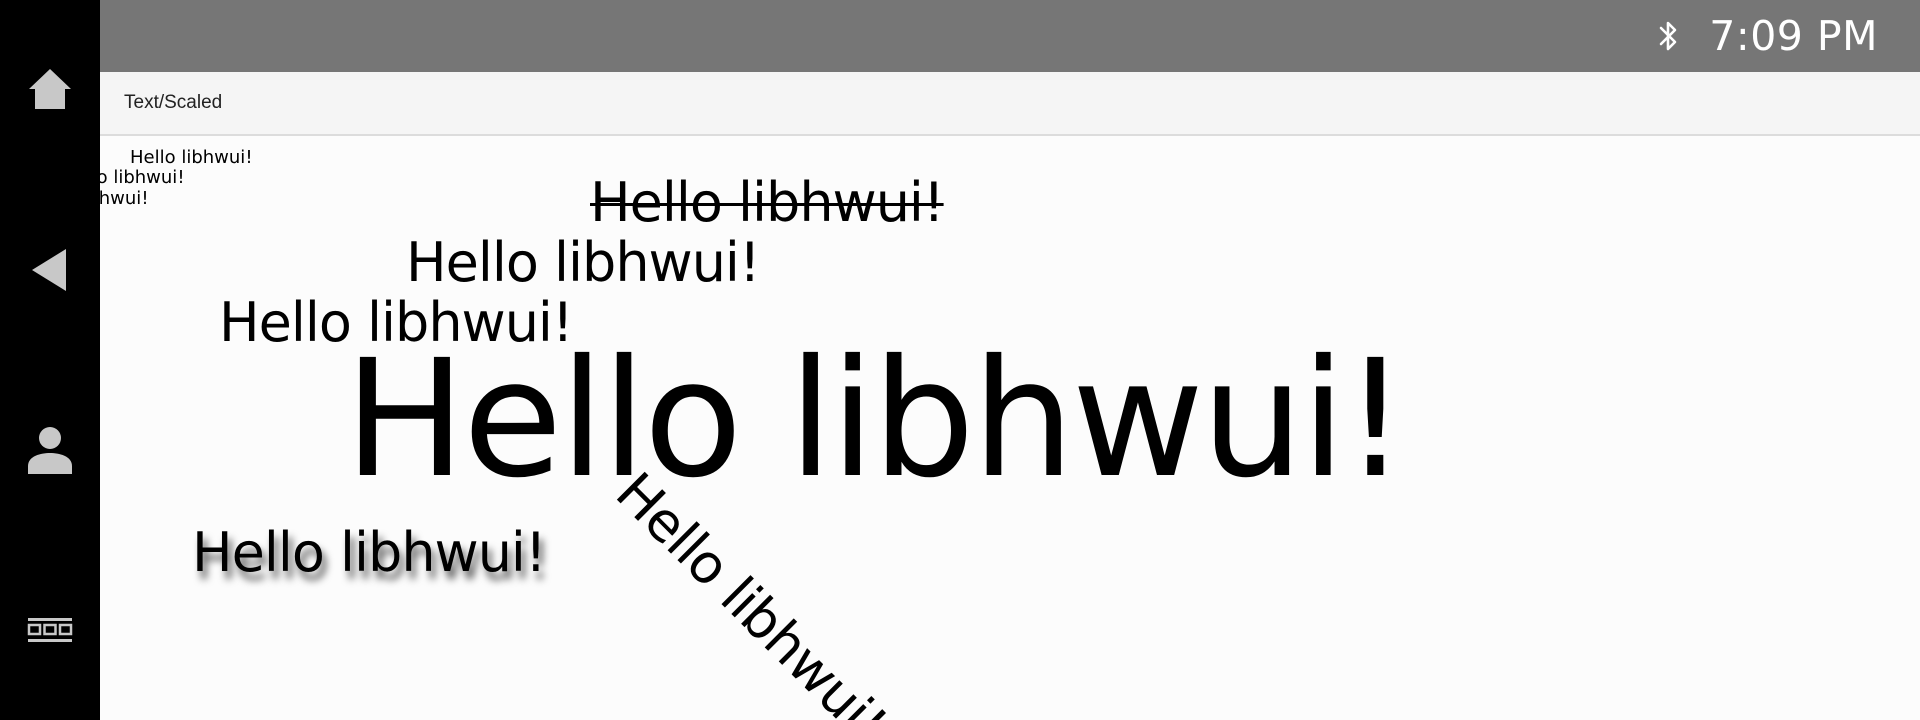  I want to click on user-icon, so click(50, 450).